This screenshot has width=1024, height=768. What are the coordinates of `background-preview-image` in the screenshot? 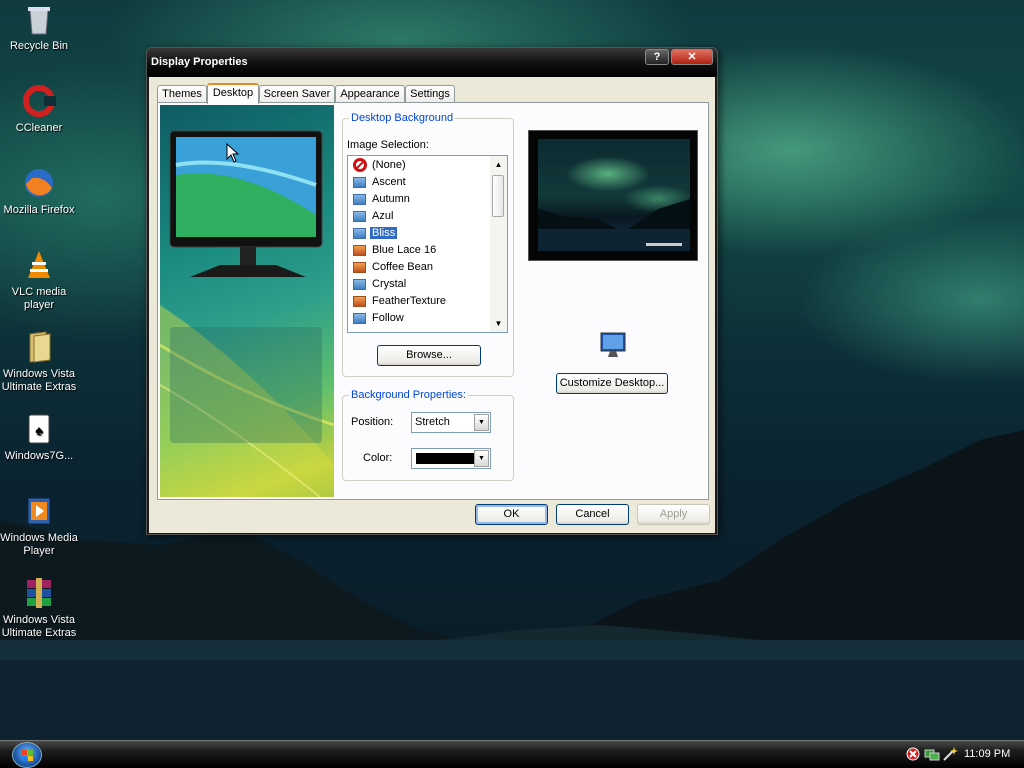 It's located at (614, 195).